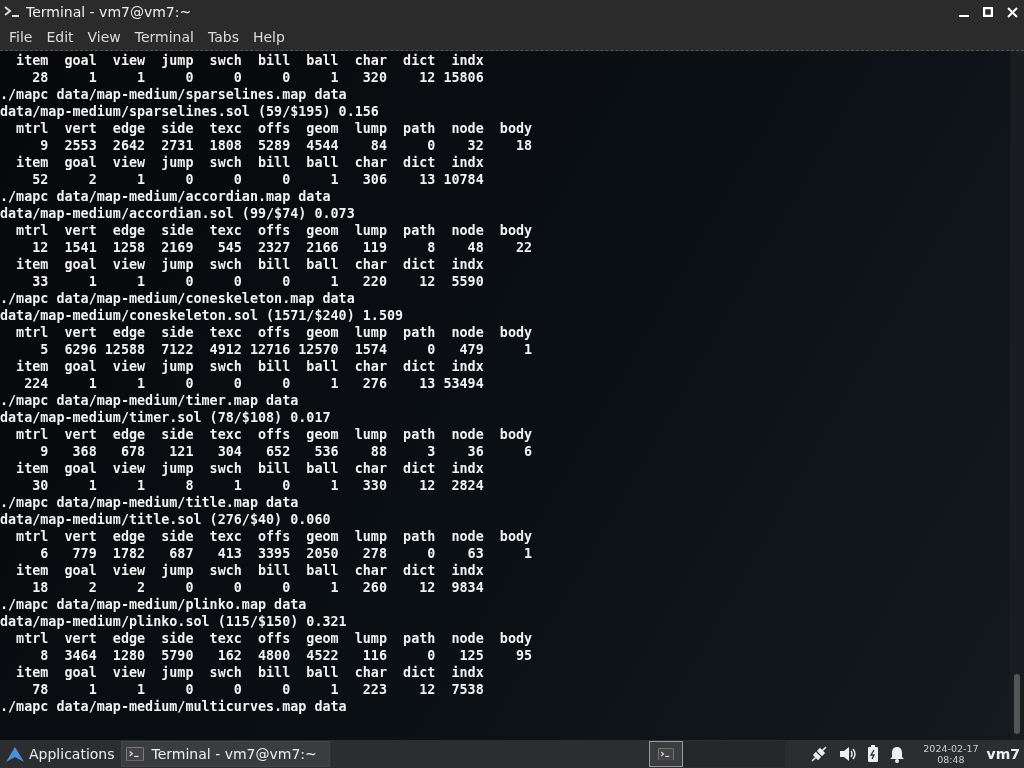 This screenshot has height=768, width=1024. Describe the element at coordinates (59, 754) in the screenshot. I see `applications-menu-button: Applications` at that location.